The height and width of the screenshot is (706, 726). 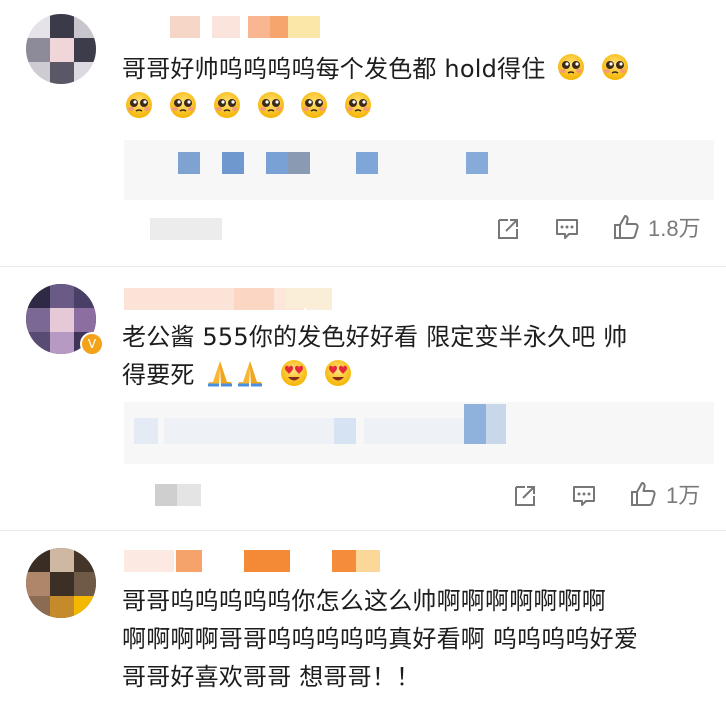 What do you see at coordinates (412, 356) in the screenshot?
I see `comment-text: 老公酱 555你的发色好好看 限定变半永久吧 帅 得要死` at bounding box center [412, 356].